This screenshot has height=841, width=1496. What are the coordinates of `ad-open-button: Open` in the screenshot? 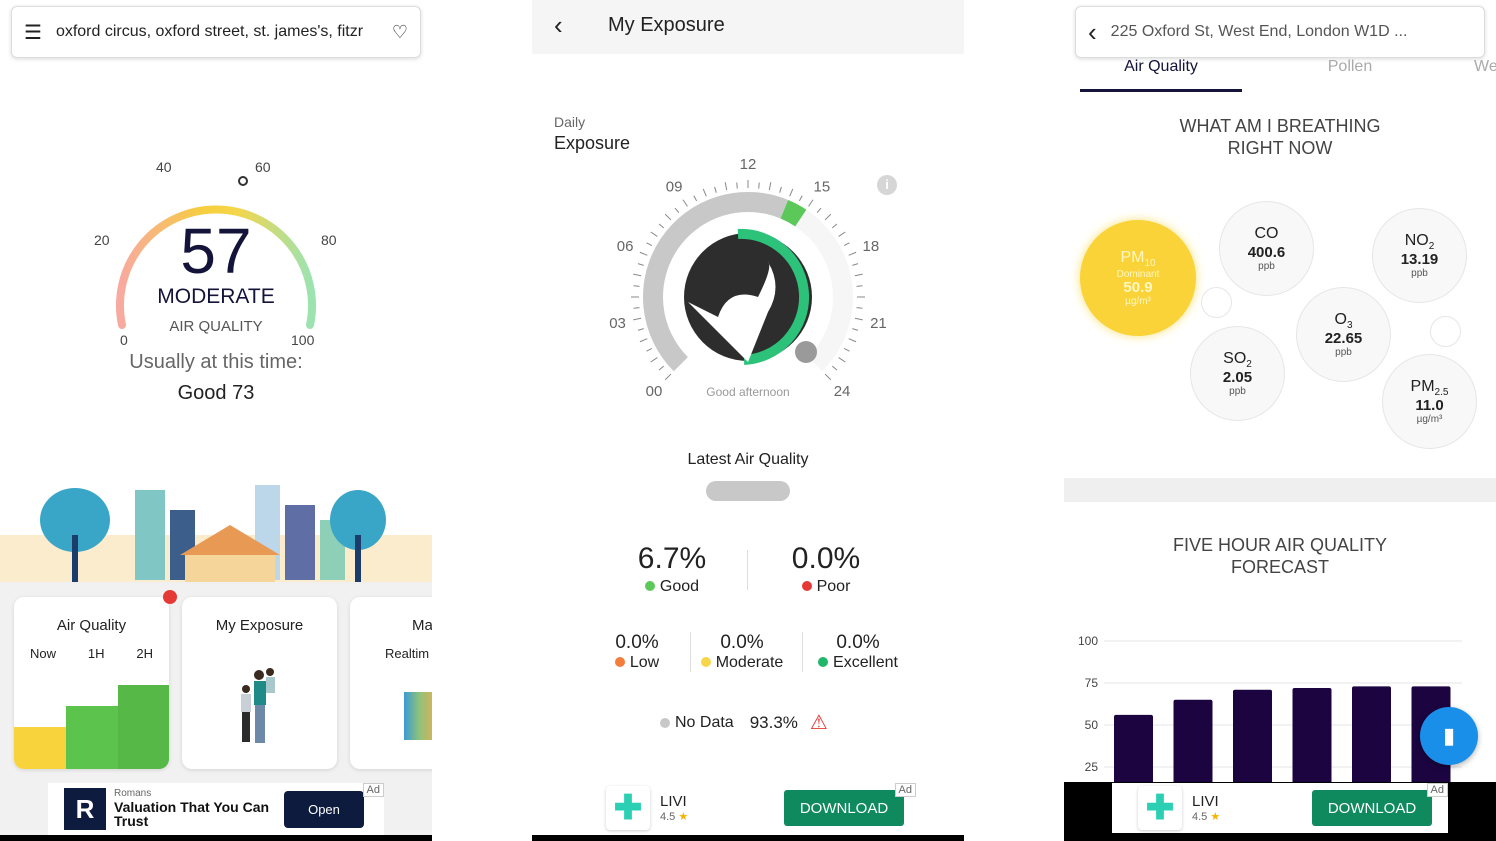 It's located at (324, 809).